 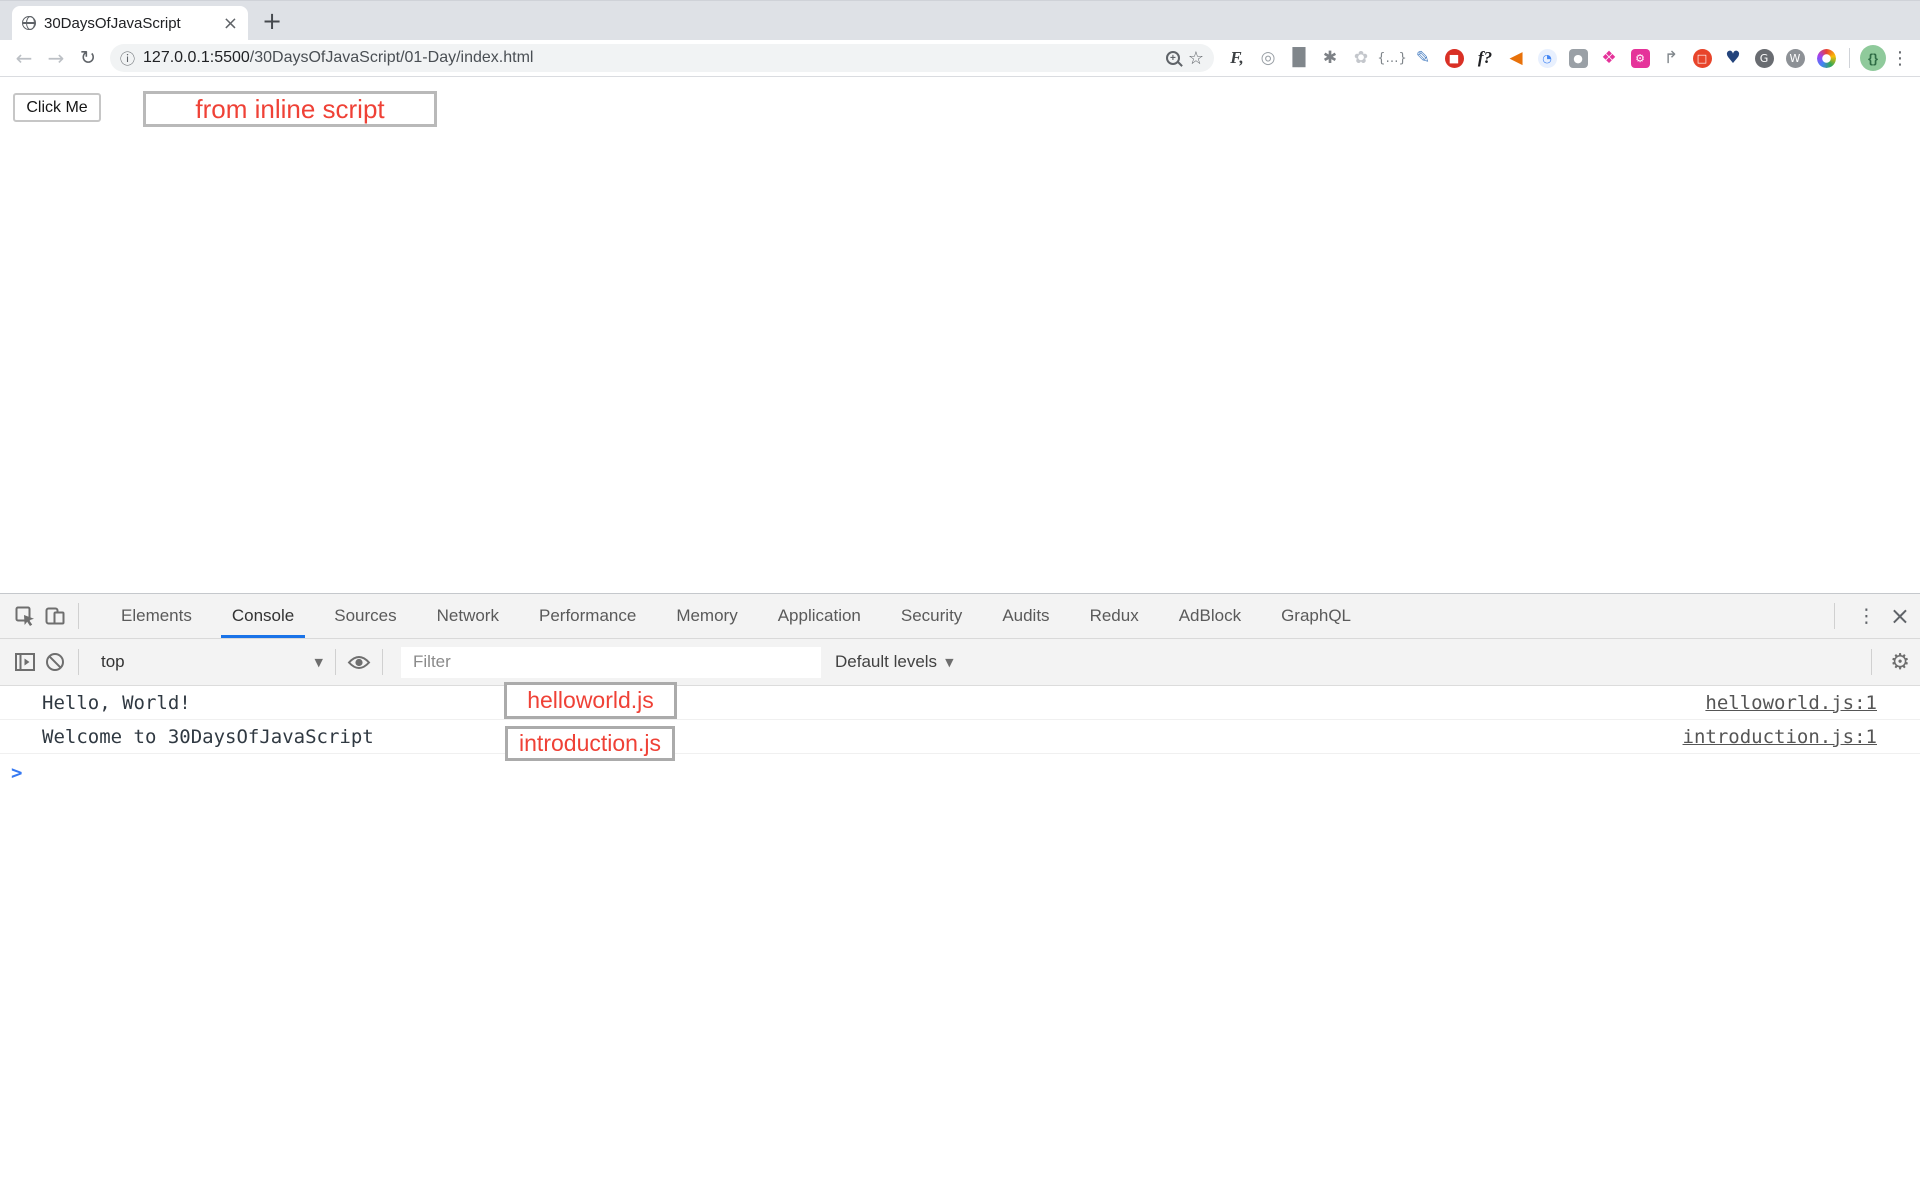 I want to click on gear-square-extension-icon: ⚙, so click(x=1640, y=58).